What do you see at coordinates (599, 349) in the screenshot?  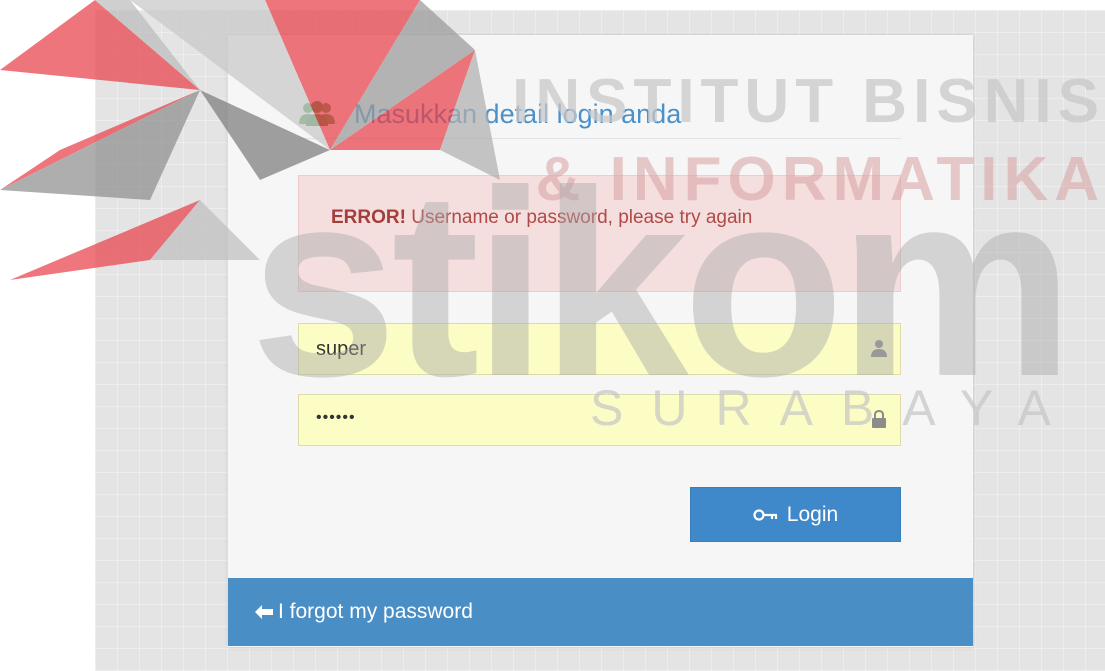 I see `username-field: super` at bounding box center [599, 349].